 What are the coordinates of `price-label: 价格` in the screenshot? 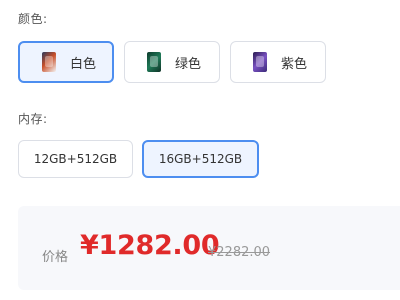 It's located at (55, 257).